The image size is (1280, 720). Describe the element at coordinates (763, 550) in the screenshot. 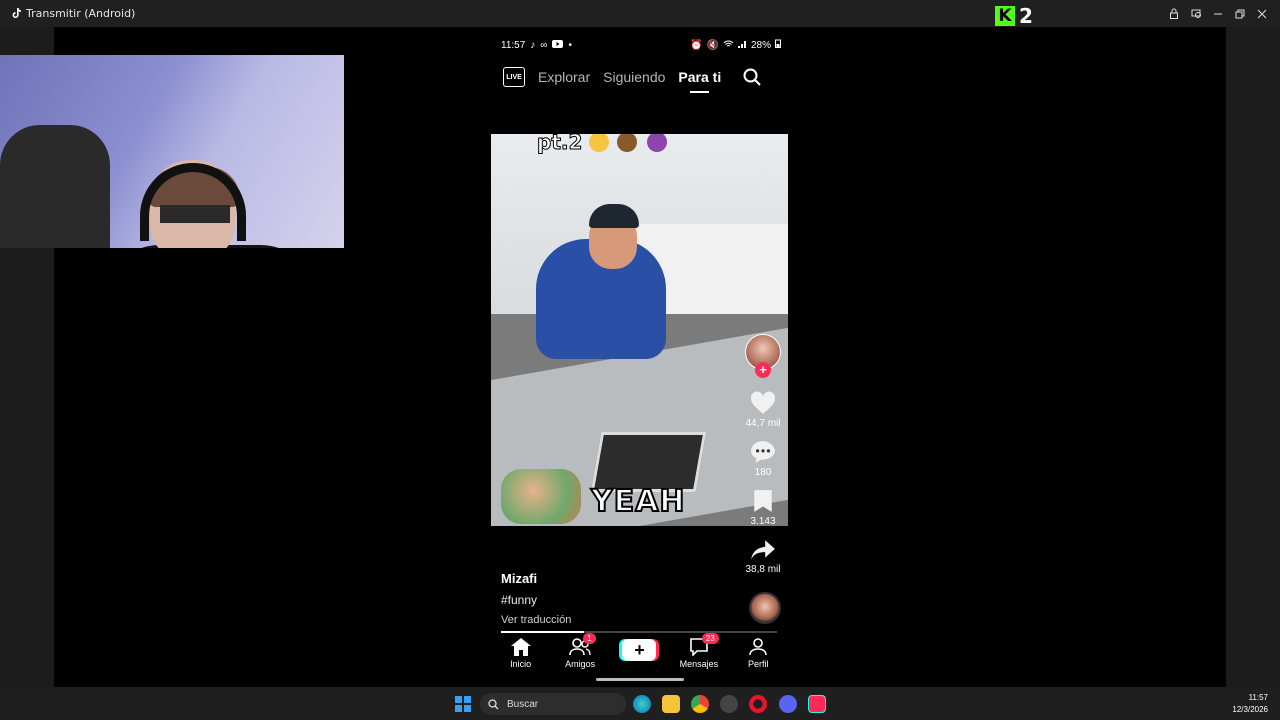

I see `share-icon` at that location.